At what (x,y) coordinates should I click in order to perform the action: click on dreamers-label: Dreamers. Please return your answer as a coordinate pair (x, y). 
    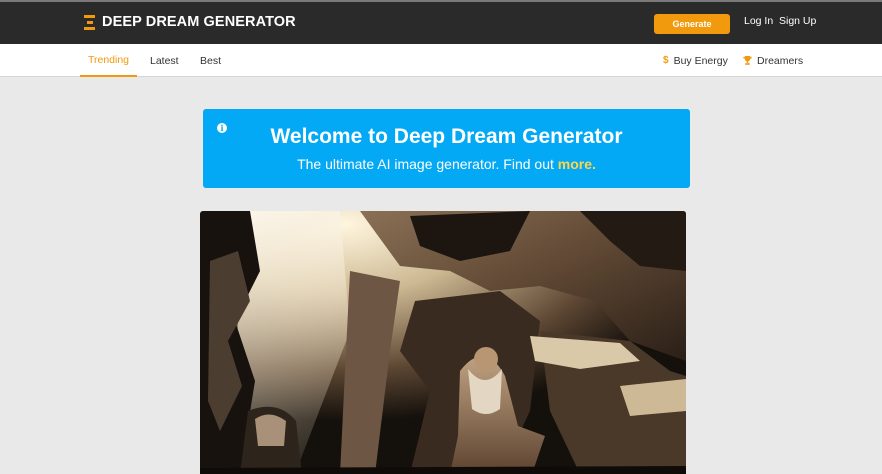
    Looking at the image, I should click on (780, 60).